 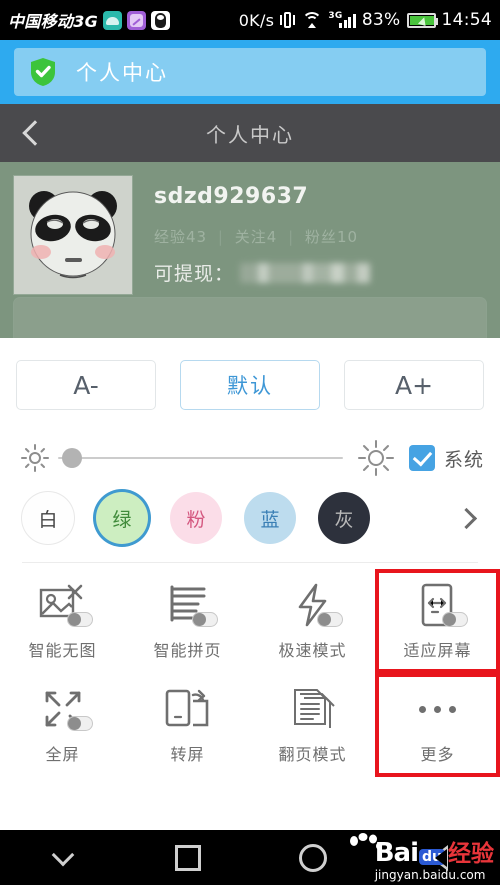 I want to click on theme-white: 白, so click(x=48, y=518).